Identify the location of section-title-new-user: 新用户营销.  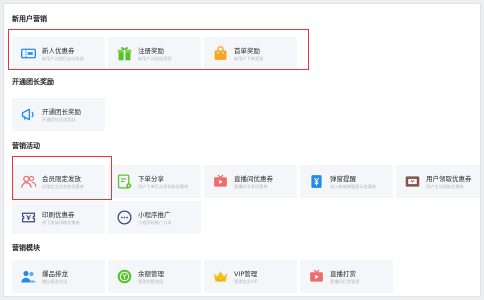
(29, 19).